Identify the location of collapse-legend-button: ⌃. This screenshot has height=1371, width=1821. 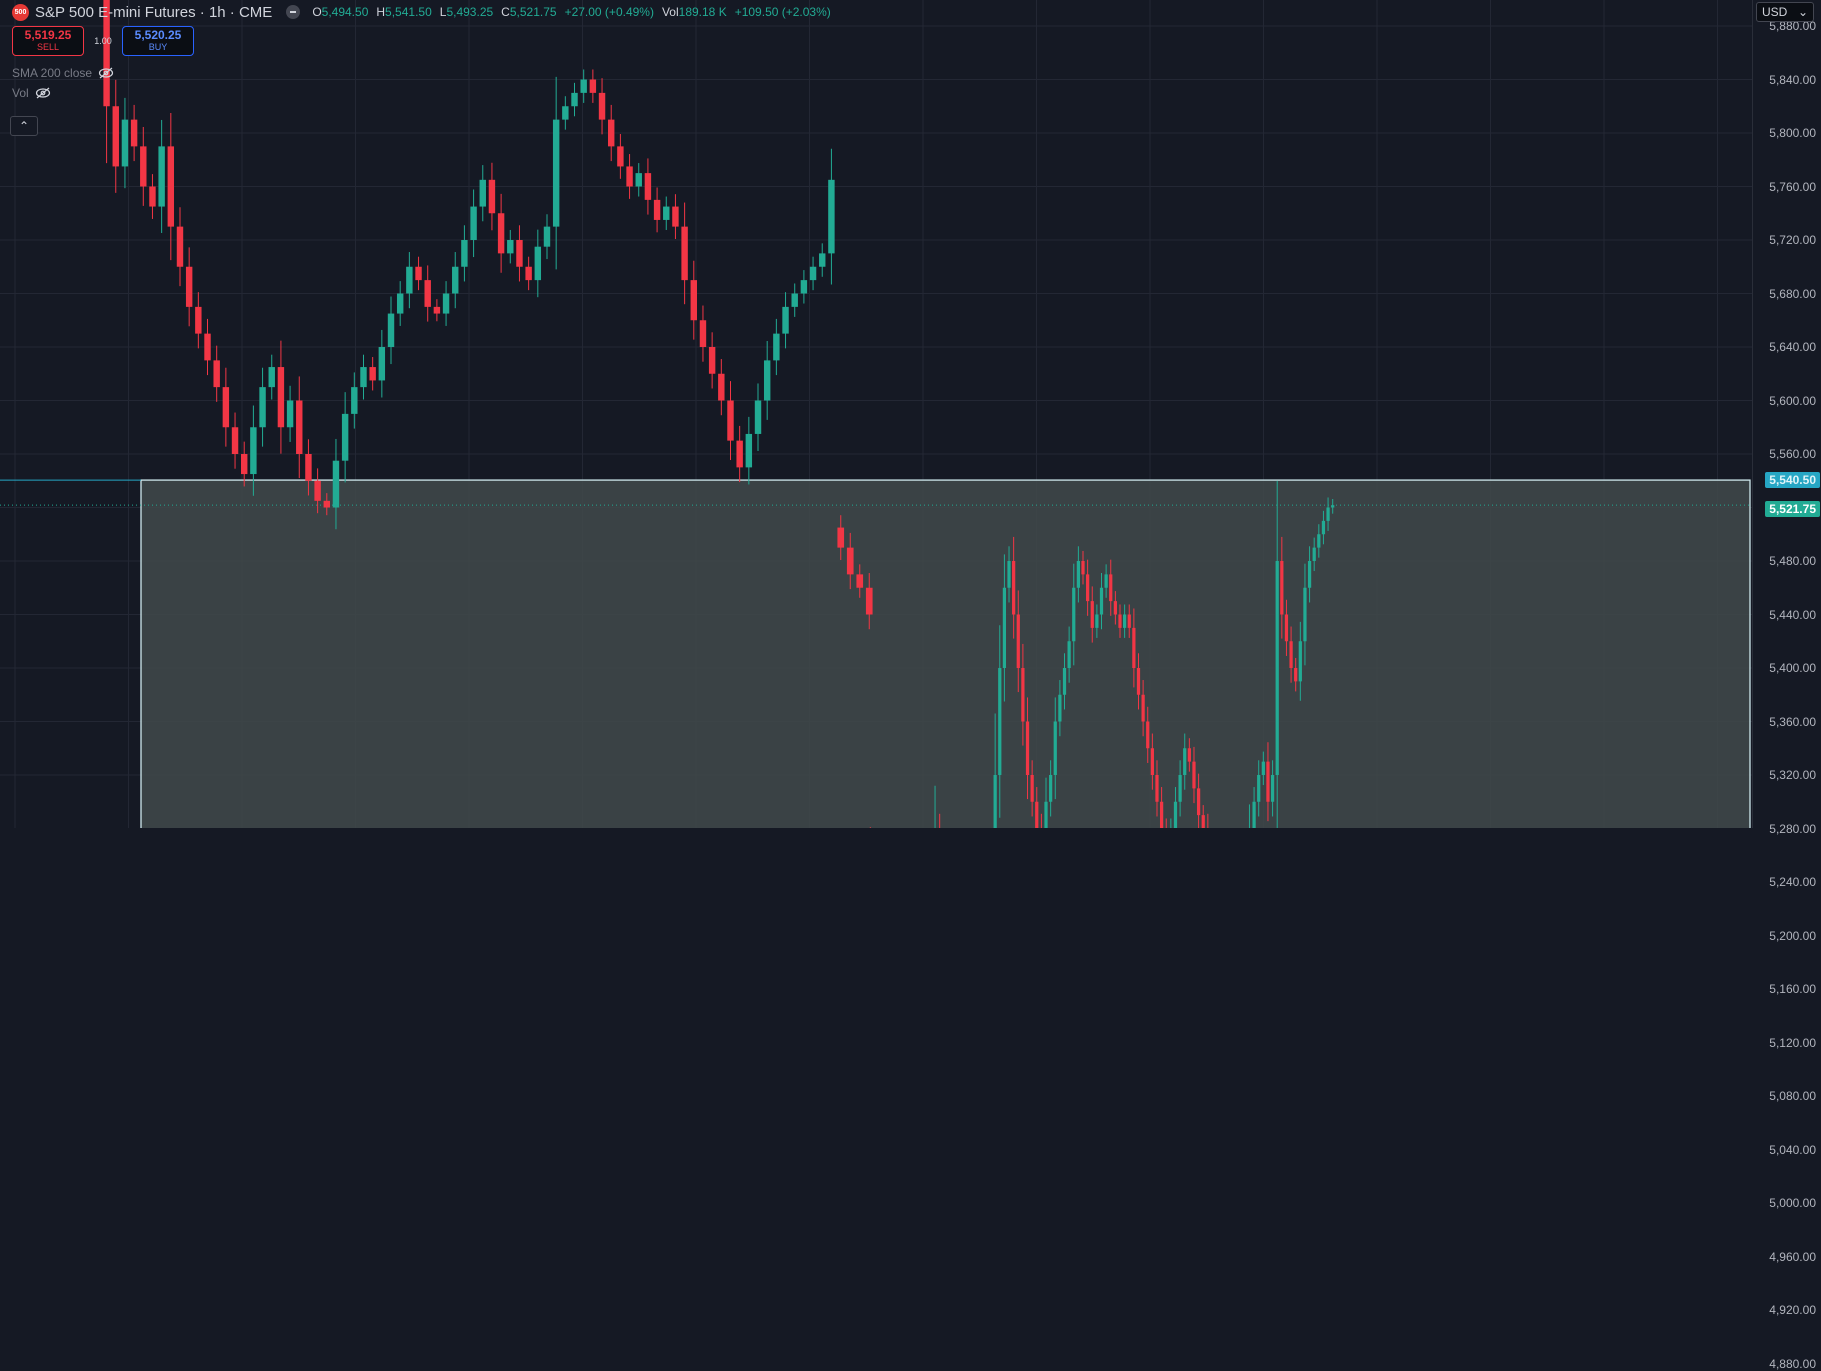
(24, 126).